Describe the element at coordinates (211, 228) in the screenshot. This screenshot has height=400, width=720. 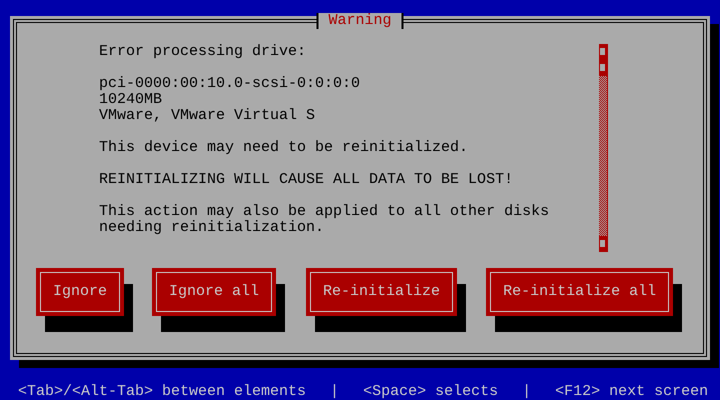
I see `message-line: needing reinitialization.` at that location.